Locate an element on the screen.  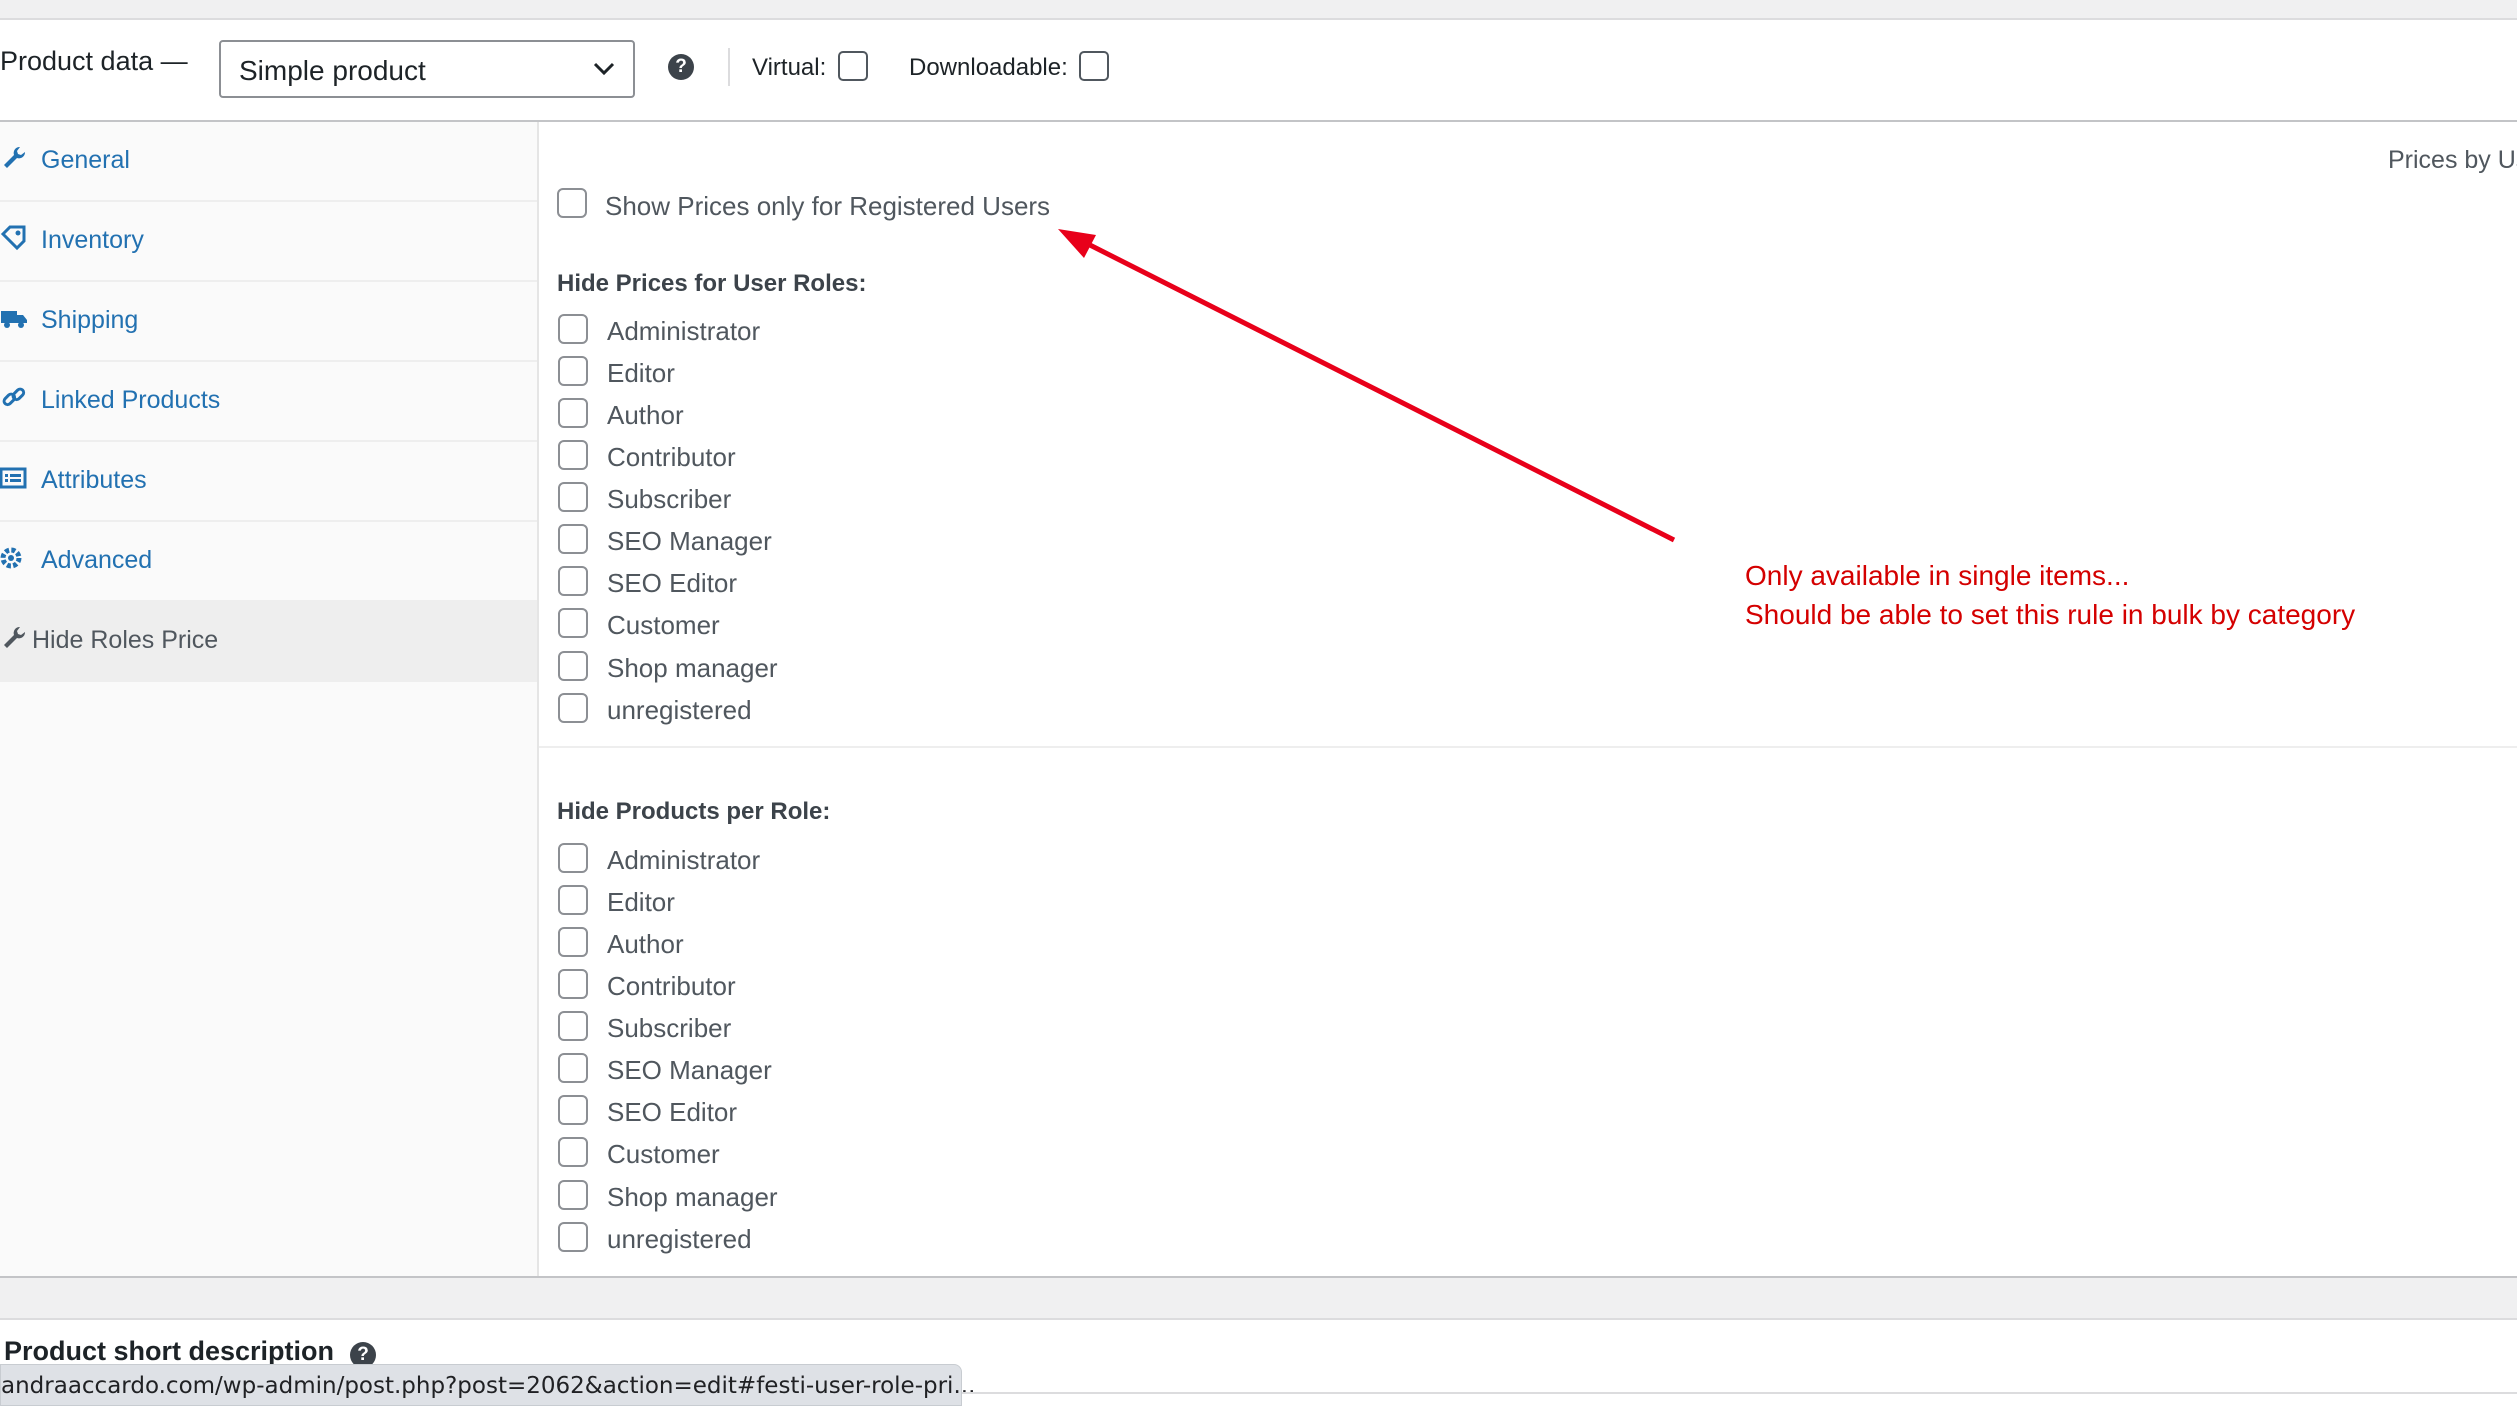
product-type-value: Simple product is located at coordinates (332, 70).